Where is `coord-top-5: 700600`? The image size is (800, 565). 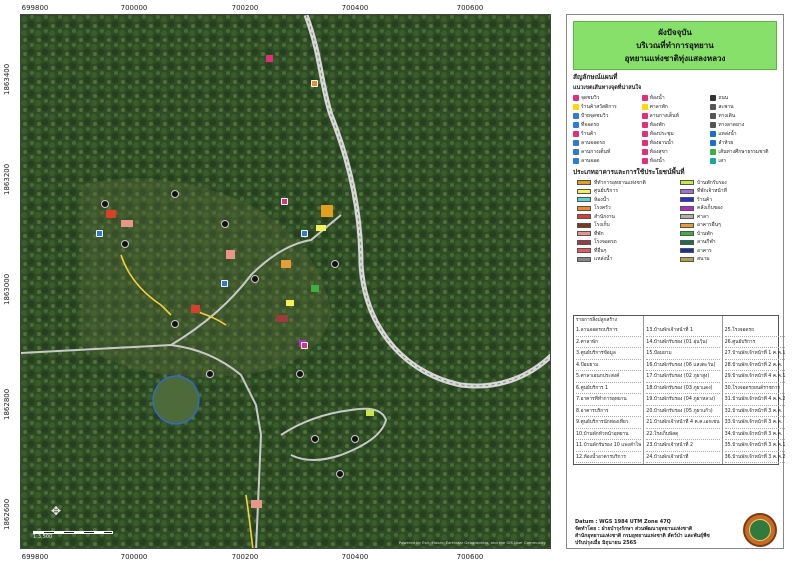 coord-top-5: 700600 is located at coordinates (470, 8).